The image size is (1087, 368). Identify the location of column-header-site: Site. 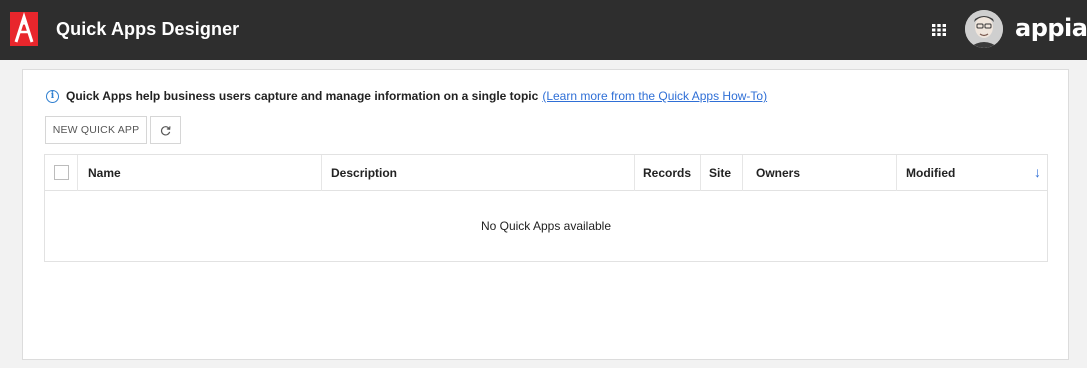
(720, 173).